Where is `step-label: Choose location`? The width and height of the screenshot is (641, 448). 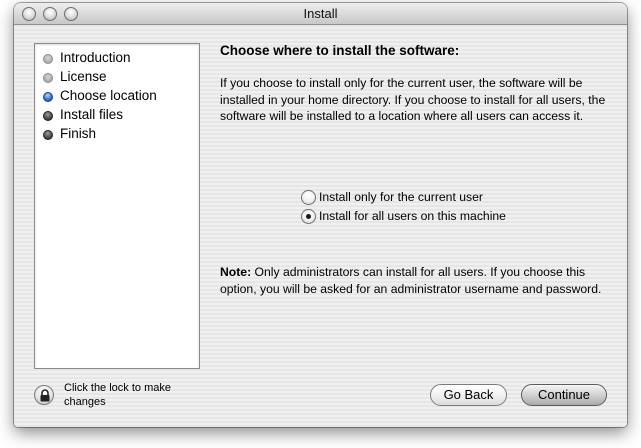
step-label: Choose location is located at coordinates (108, 95).